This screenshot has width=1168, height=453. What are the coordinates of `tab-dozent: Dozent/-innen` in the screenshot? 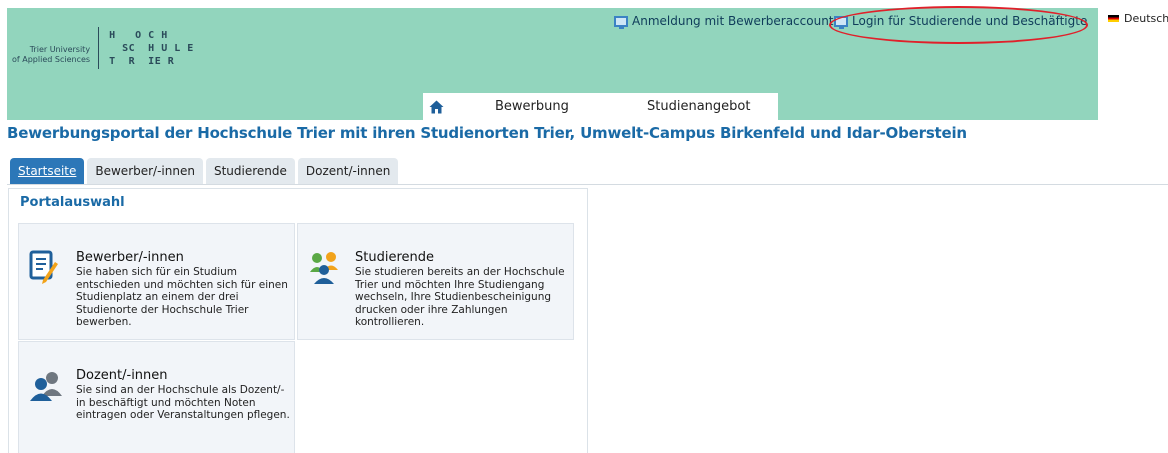 It's located at (348, 171).